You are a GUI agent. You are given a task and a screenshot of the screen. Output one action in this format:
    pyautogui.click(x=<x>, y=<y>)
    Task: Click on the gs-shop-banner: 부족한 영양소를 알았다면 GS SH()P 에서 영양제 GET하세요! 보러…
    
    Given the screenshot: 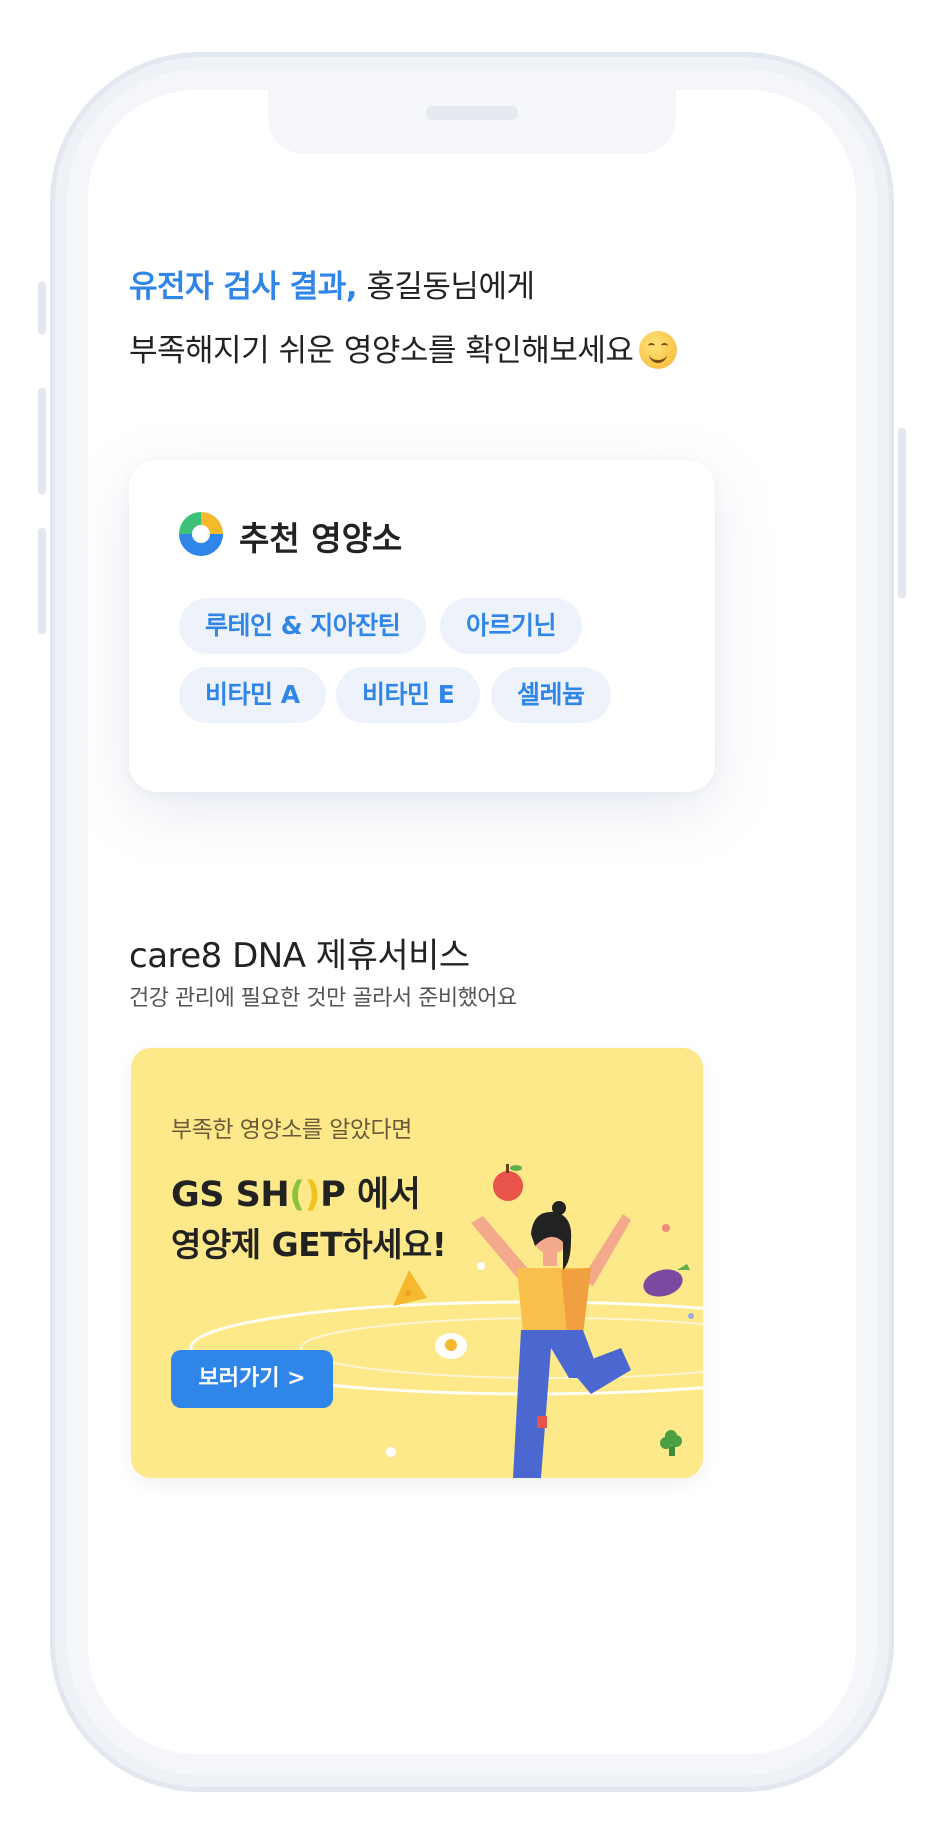 What is the action you would take?
    pyautogui.click(x=417, y=1263)
    